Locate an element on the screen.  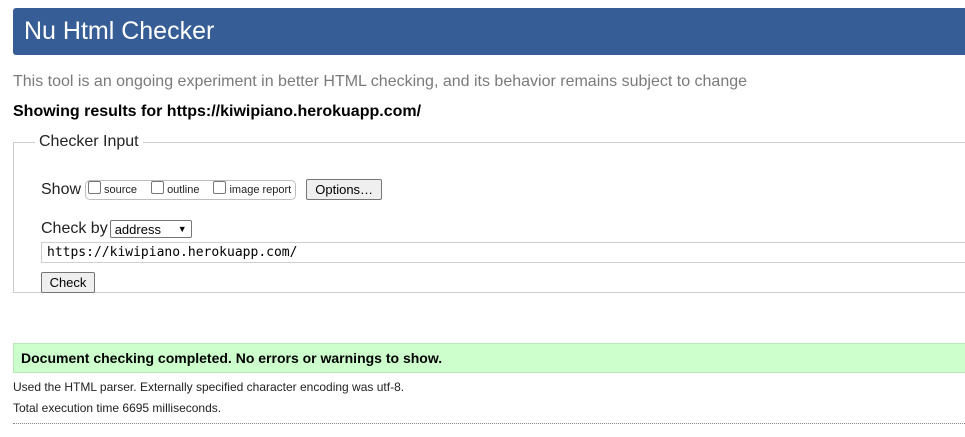
outline-checkbox is located at coordinates (158, 187).